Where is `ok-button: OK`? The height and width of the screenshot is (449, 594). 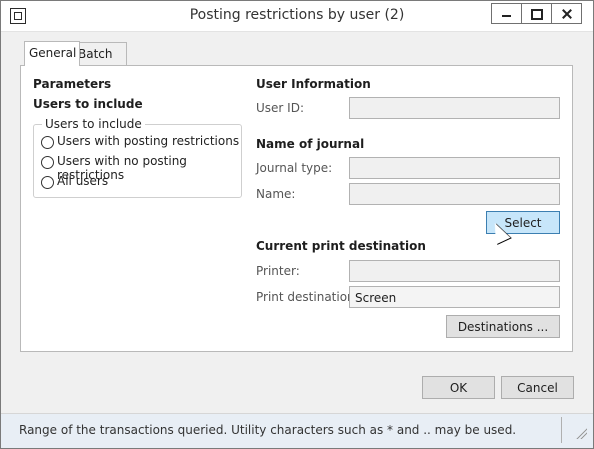
ok-button: OK is located at coordinates (458, 387).